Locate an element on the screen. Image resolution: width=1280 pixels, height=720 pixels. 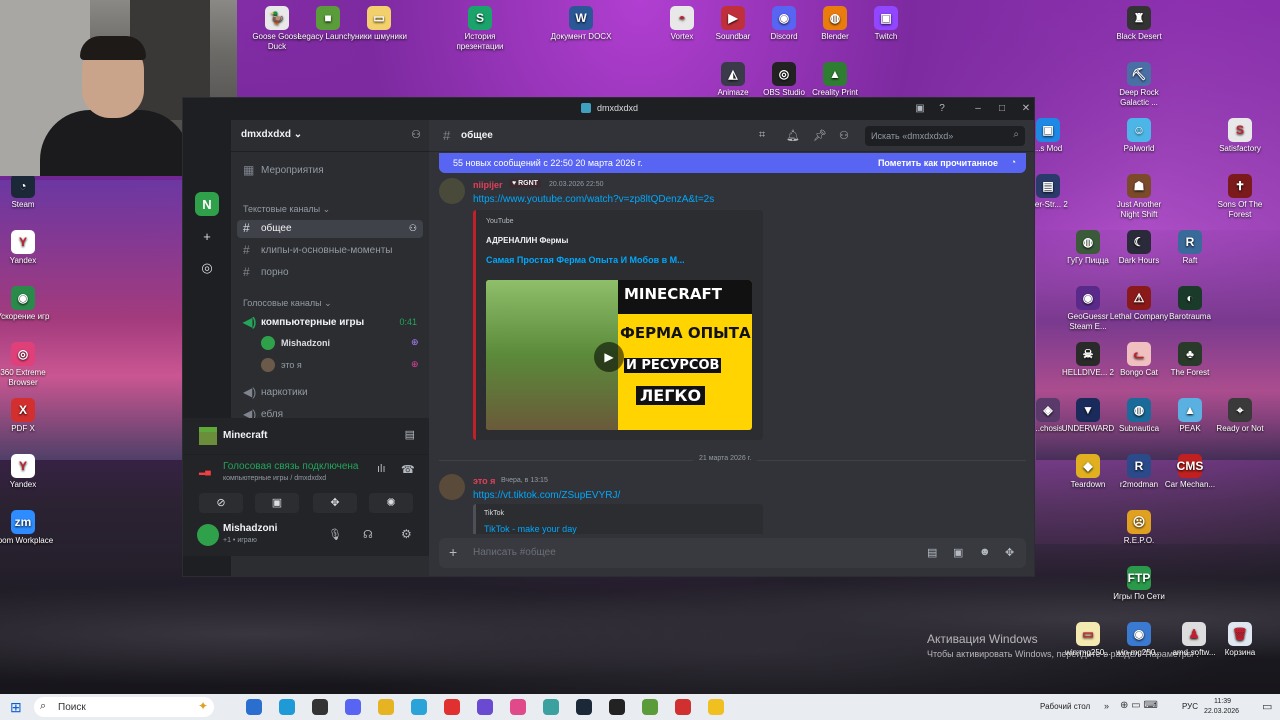
desktop-toolbar: Рабочий стол is located at coordinates (1065, 706).